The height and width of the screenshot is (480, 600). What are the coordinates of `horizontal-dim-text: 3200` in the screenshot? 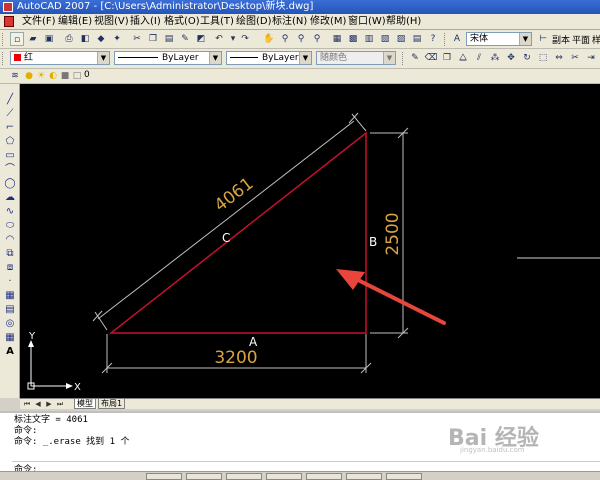 It's located at (235, 358).